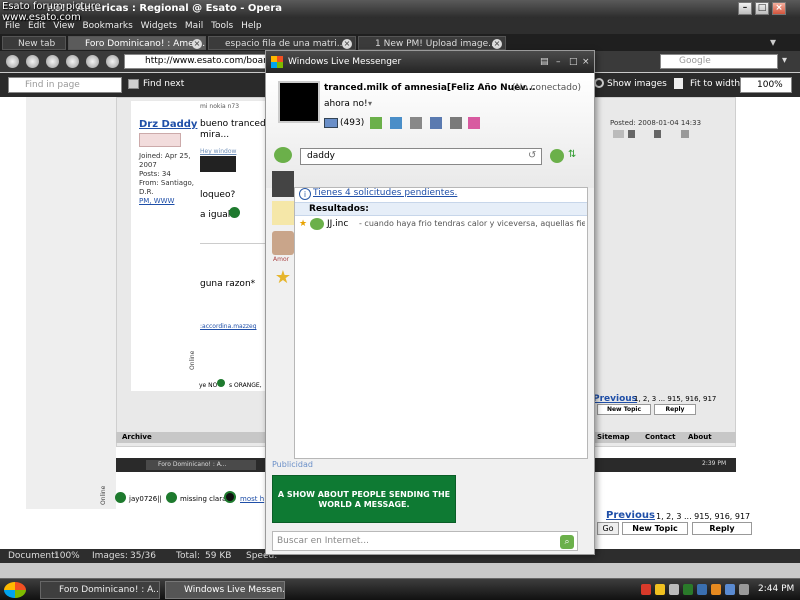 The image size is (800, 600). What do you see at coordinates (675, 399) in the screenshot?
I see `pagination-nested: 1, 2, 3 ... 915, 916, 917` at bounding box center [675, 399].